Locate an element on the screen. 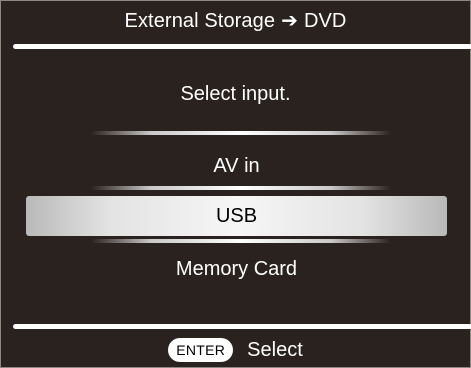 The height and width of the screenshot is (368, 471). footer-action-label: Select is located at coordinates (275, 349).